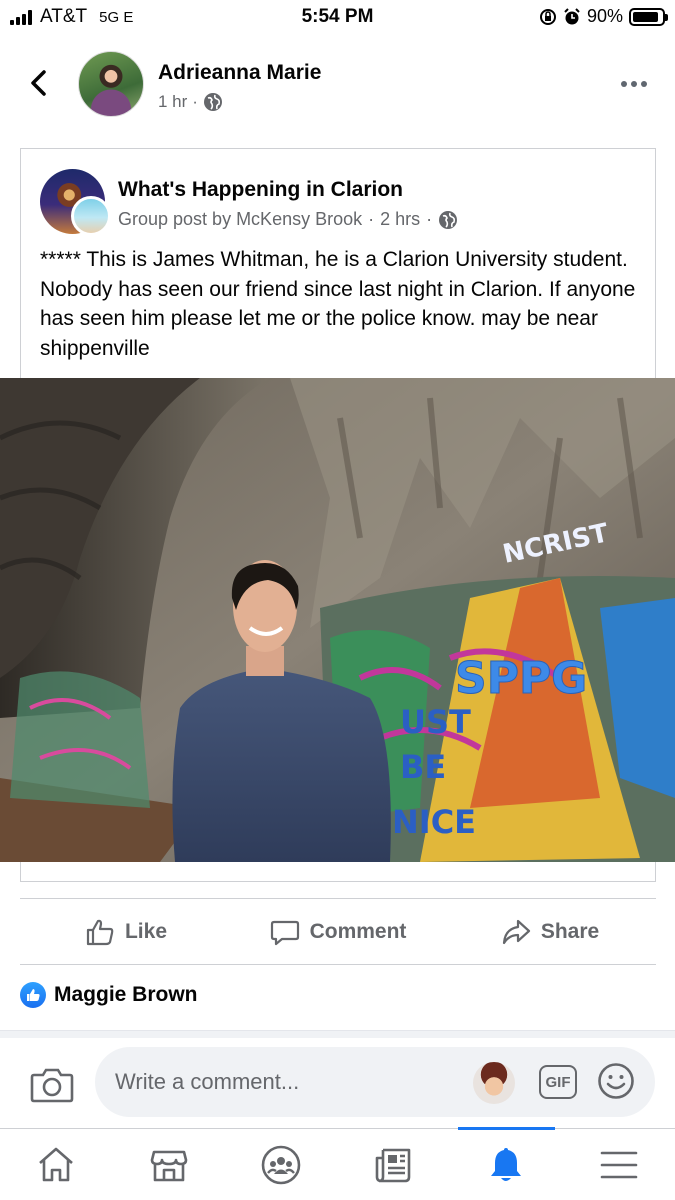  What do you see at coordinates (572, 15) in the screenshot?
I see `alarm-icon` at bounding box center [572, 15].